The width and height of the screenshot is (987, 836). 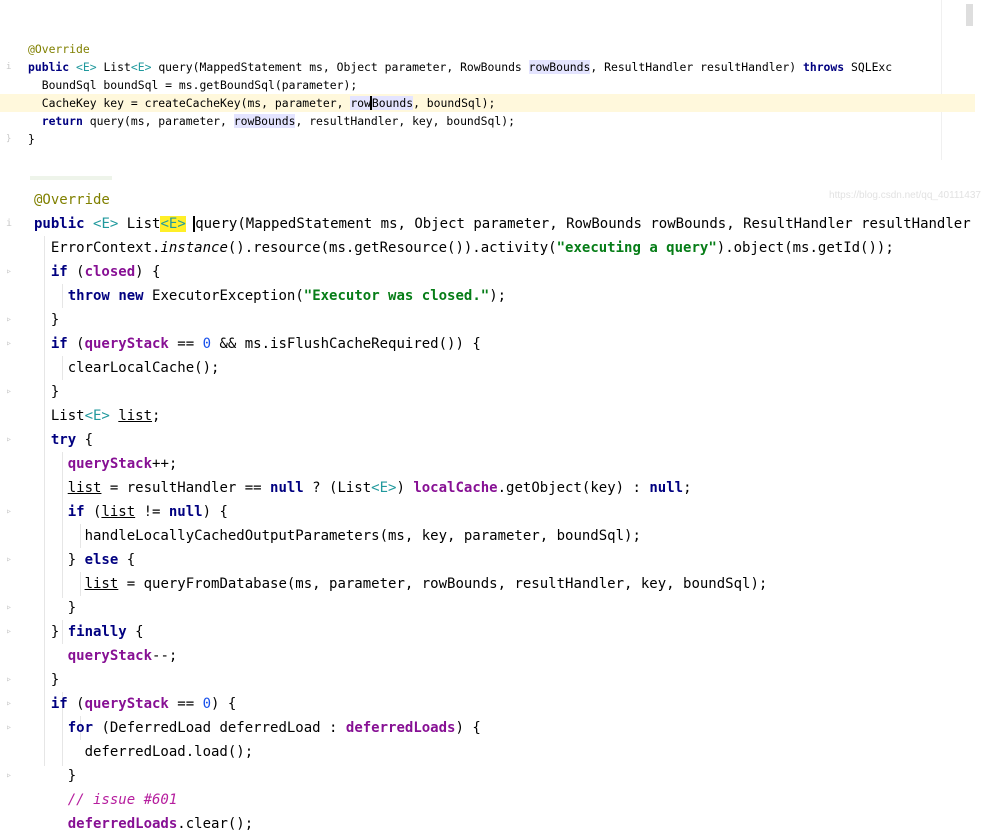 What do you see at coordinates (122, 800) in the screenshot?
I see `code-text: // issue #601` at bounding box center [122, 800].